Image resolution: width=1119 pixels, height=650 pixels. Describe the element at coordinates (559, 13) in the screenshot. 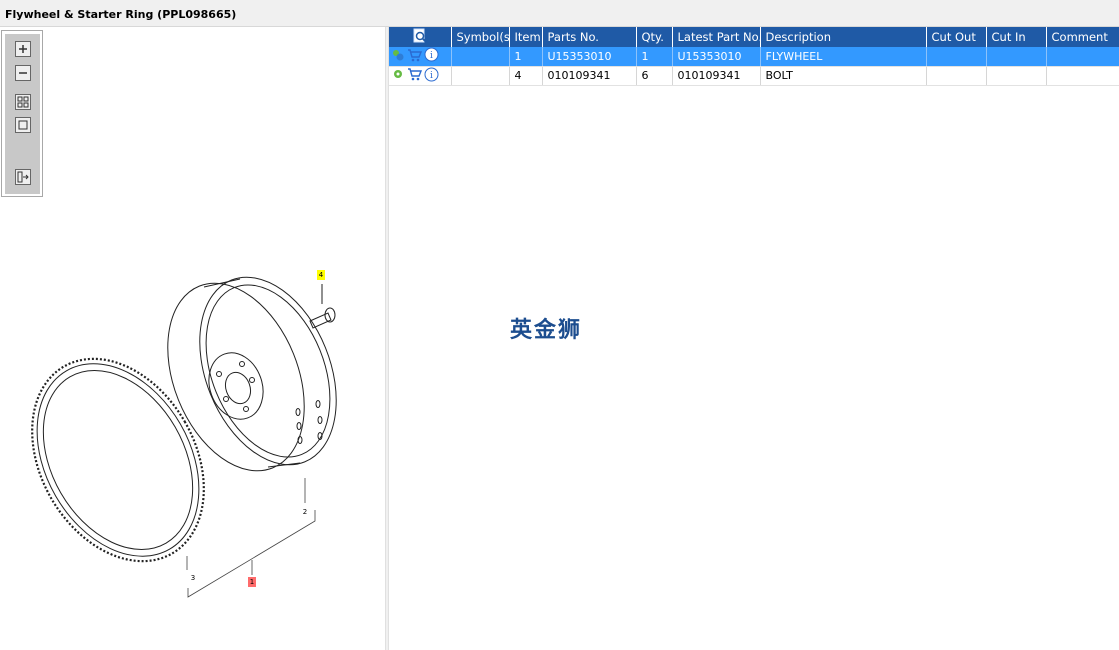

I see `title-bar: Flywheel & Starter Ring (PPL098665)` at that location.